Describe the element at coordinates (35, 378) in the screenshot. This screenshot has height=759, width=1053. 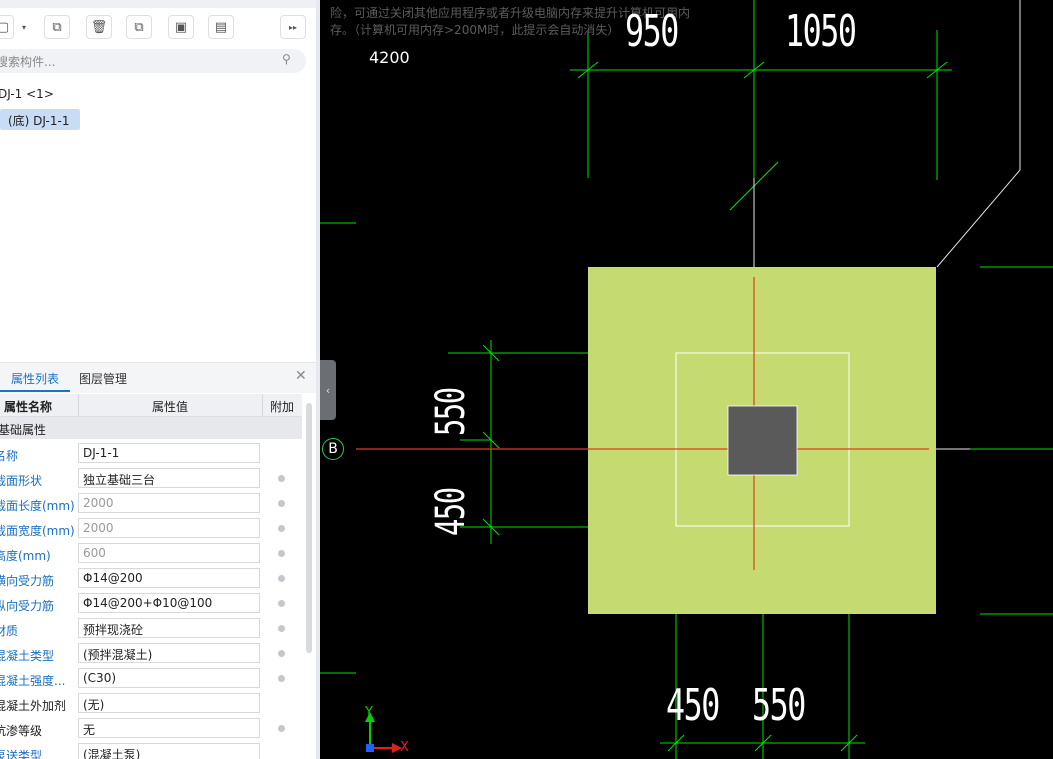
I see `tab-properties: 属性列表` at that location.